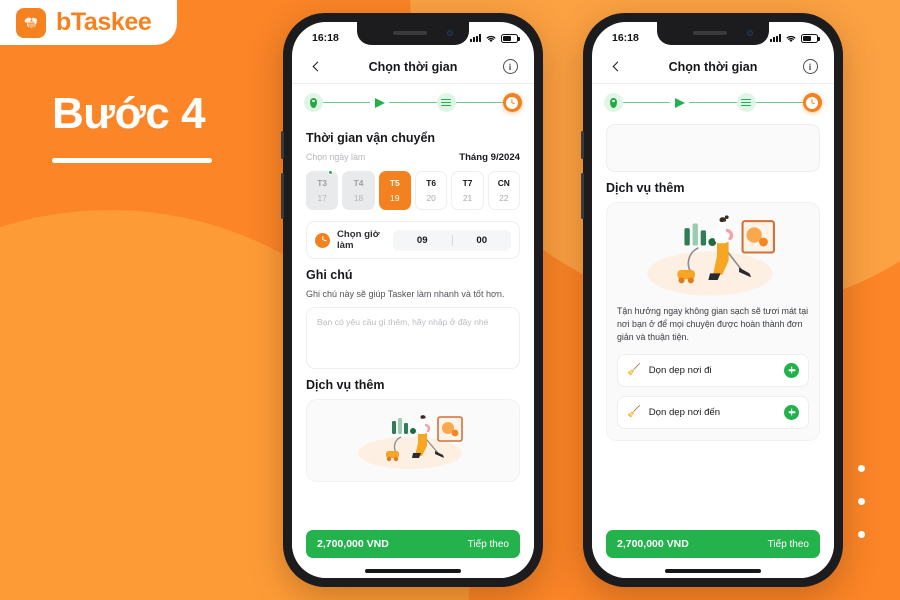 The width and height of the screenshot is (900, 600). I want to click on date-cell: T4 18, so click(358, 190).